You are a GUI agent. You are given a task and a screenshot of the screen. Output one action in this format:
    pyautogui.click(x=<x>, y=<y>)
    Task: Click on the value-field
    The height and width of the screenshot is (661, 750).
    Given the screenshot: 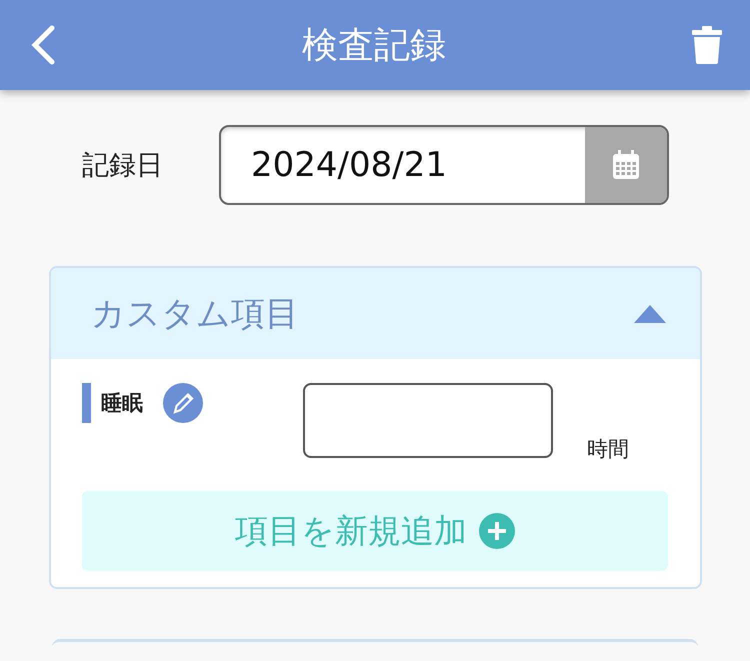 What is the action you would take?
    pyautogui.click(x=428, y=420)
    